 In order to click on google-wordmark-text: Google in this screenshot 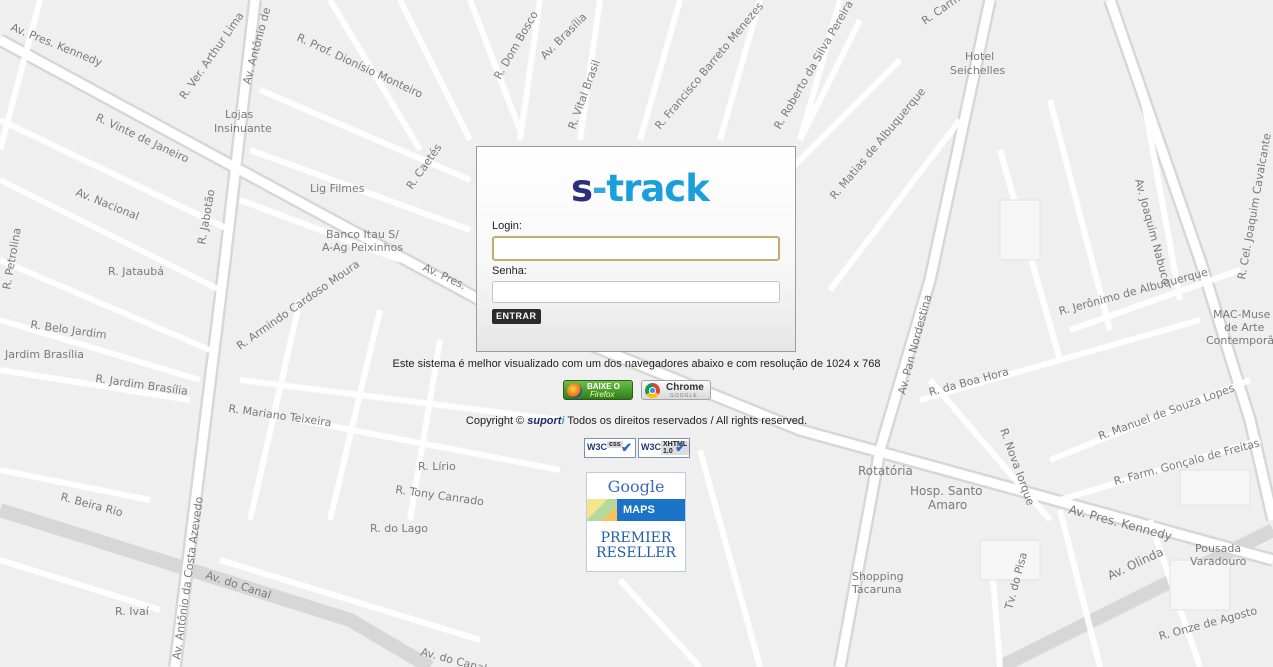, I will do `click(636, 486)`.